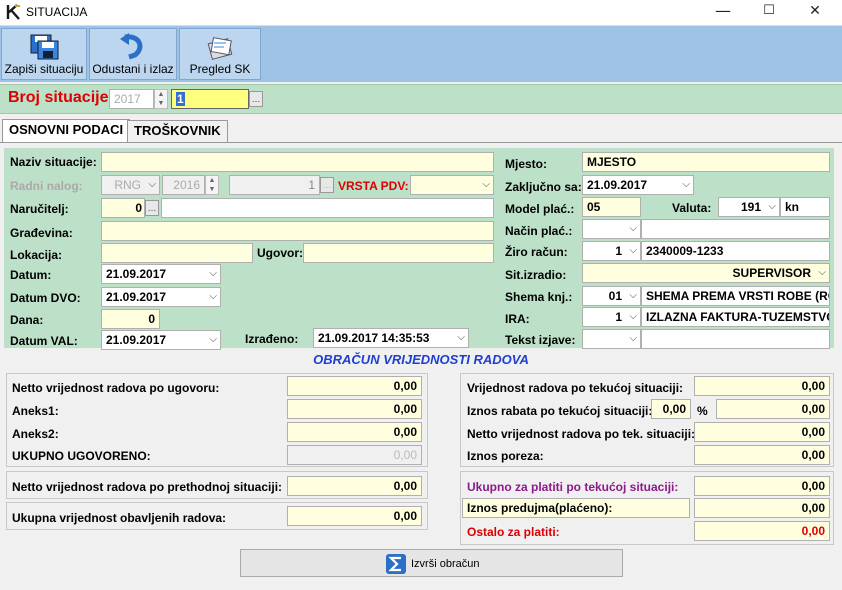  I want to click on sit-izradio-select: SUPERVISOR ⌵, so click(706, 273).